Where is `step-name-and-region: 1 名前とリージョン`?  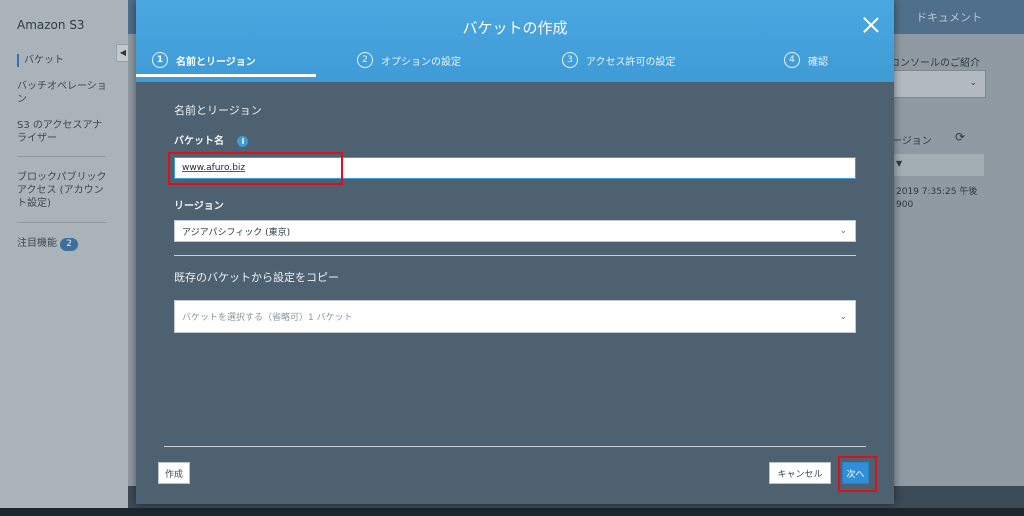 step-name-and-region: 1 名前とリージョン is located at coordinates (204, 60).